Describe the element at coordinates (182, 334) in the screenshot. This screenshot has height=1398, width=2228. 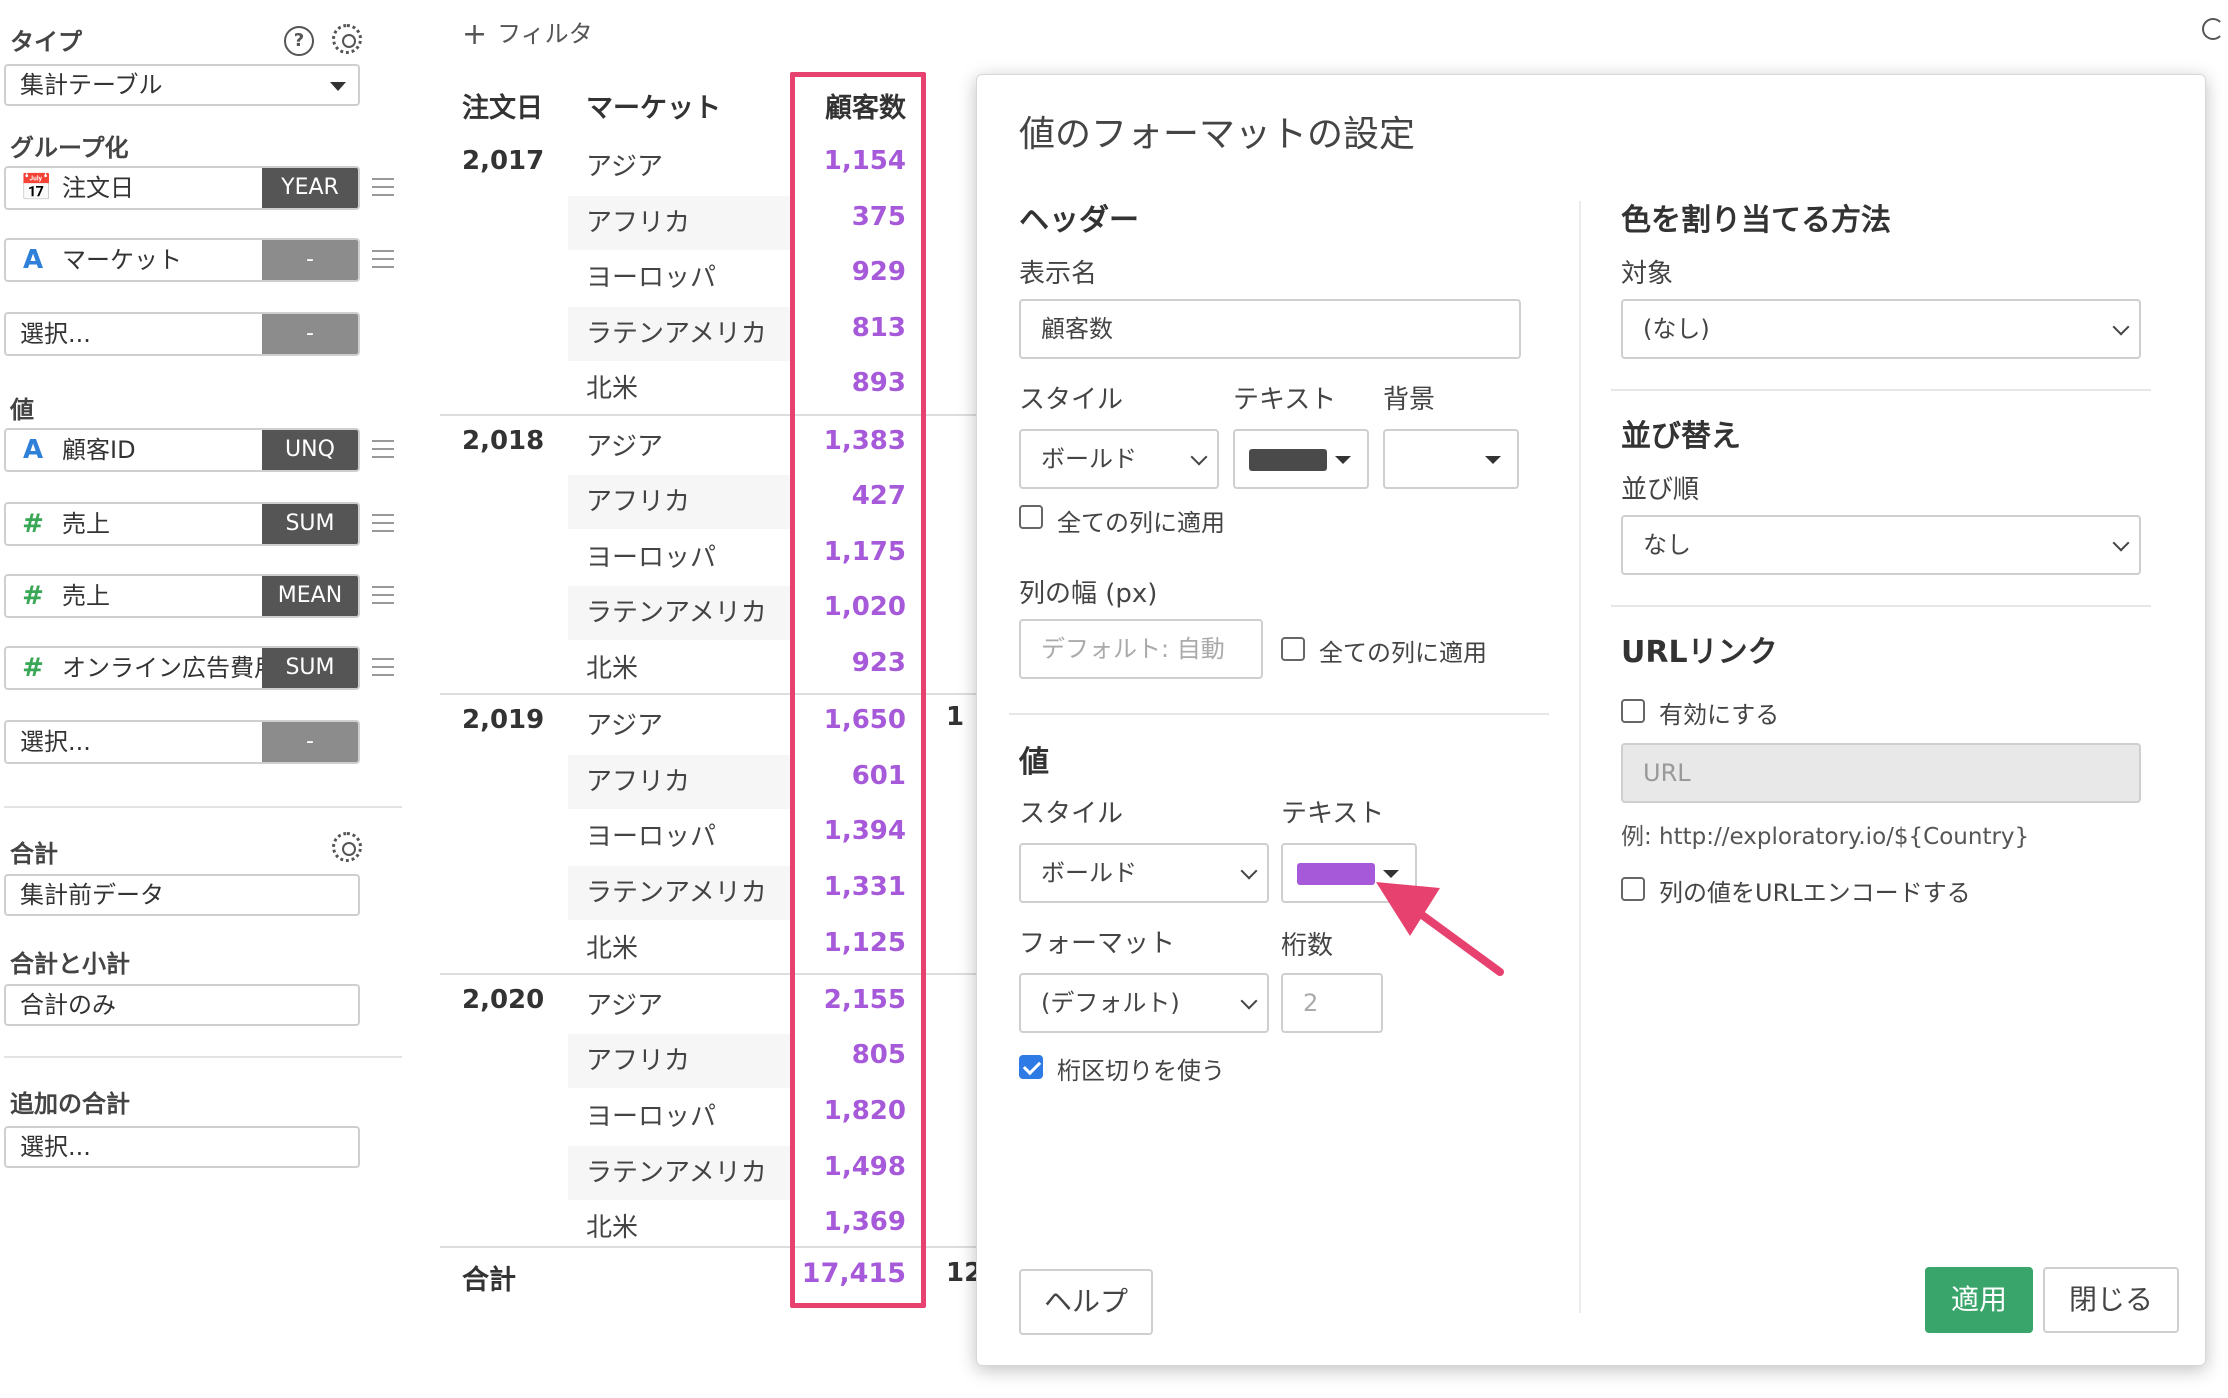
I see `group-pill-select: 選択... -` at that location.